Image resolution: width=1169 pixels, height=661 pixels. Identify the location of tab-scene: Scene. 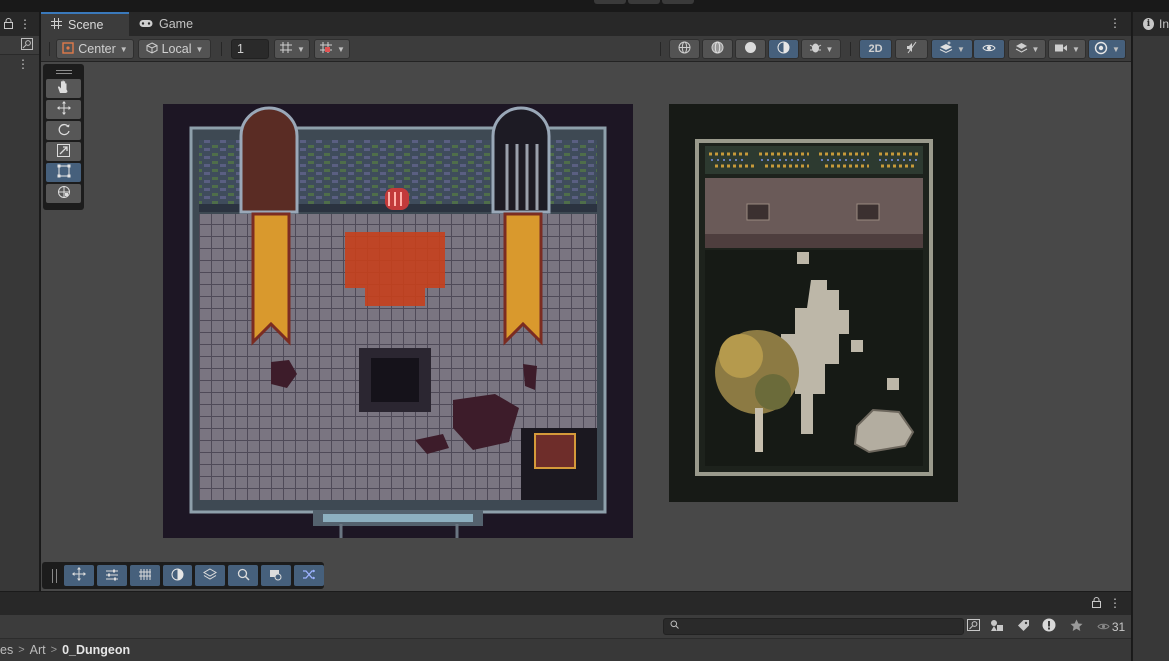
(85, 24).